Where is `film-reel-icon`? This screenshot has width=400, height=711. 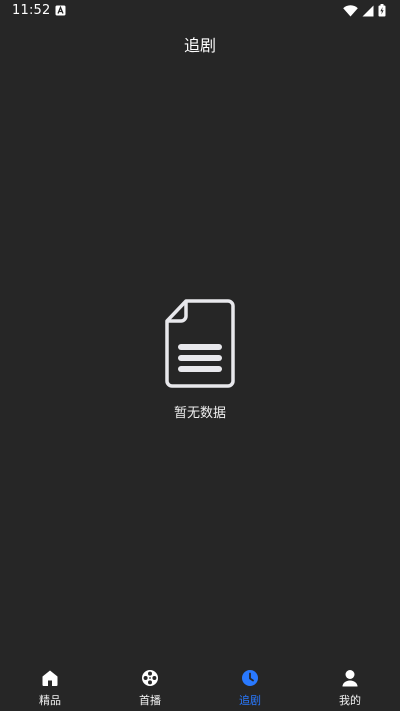 film-reel-icon is located at coordinates (150, 678).